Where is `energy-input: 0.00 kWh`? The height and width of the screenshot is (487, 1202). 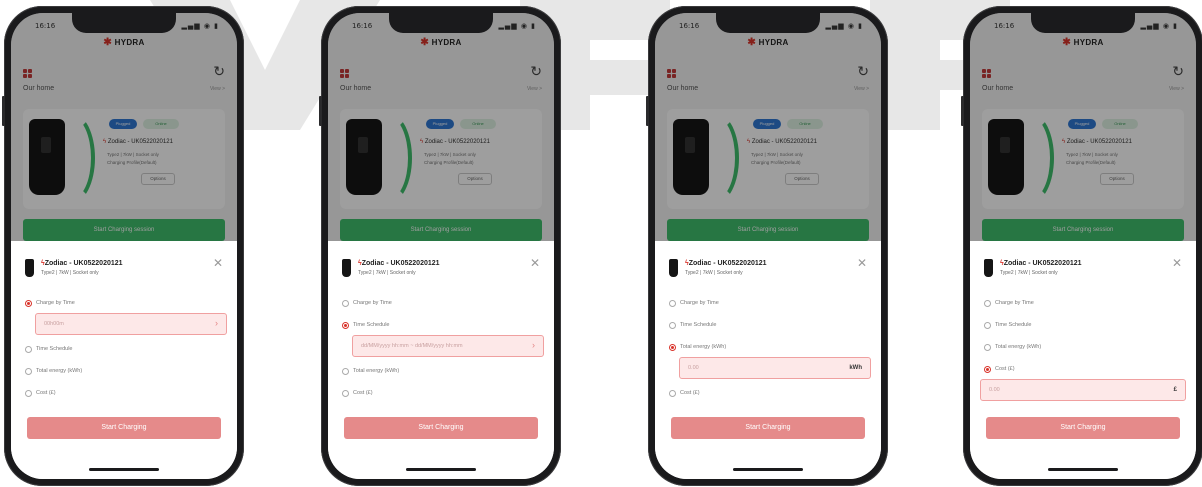
energy-input: 0.00 kWh is located at coordinates (775, 368).